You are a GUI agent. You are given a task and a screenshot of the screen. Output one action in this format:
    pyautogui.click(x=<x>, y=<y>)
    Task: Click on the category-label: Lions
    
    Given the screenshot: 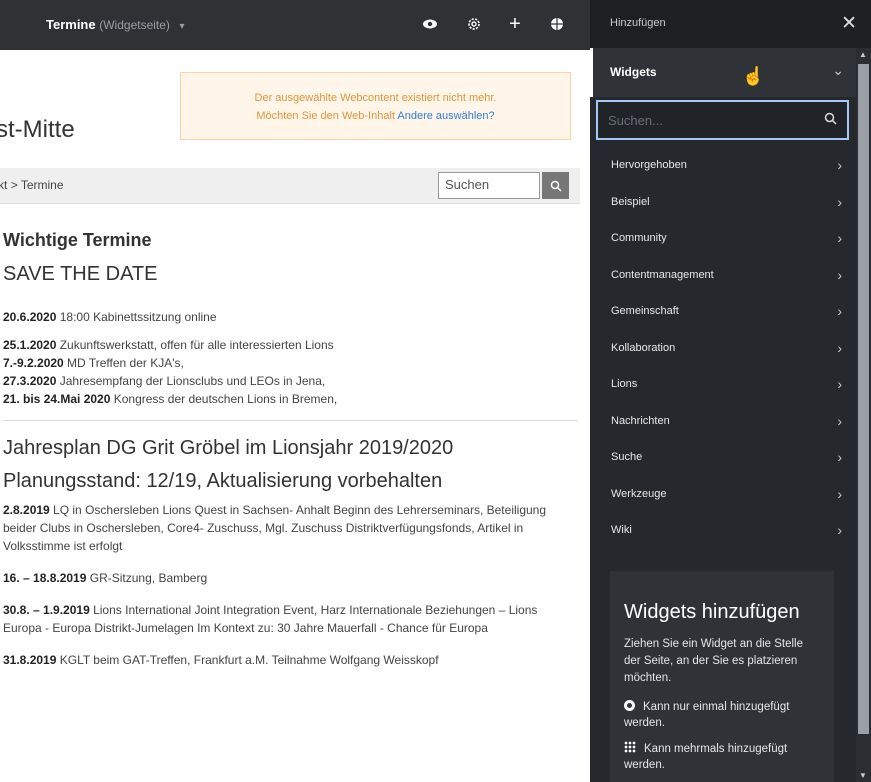 What is the action you would take?
    pyautogui.click(x=624, y=384)
    